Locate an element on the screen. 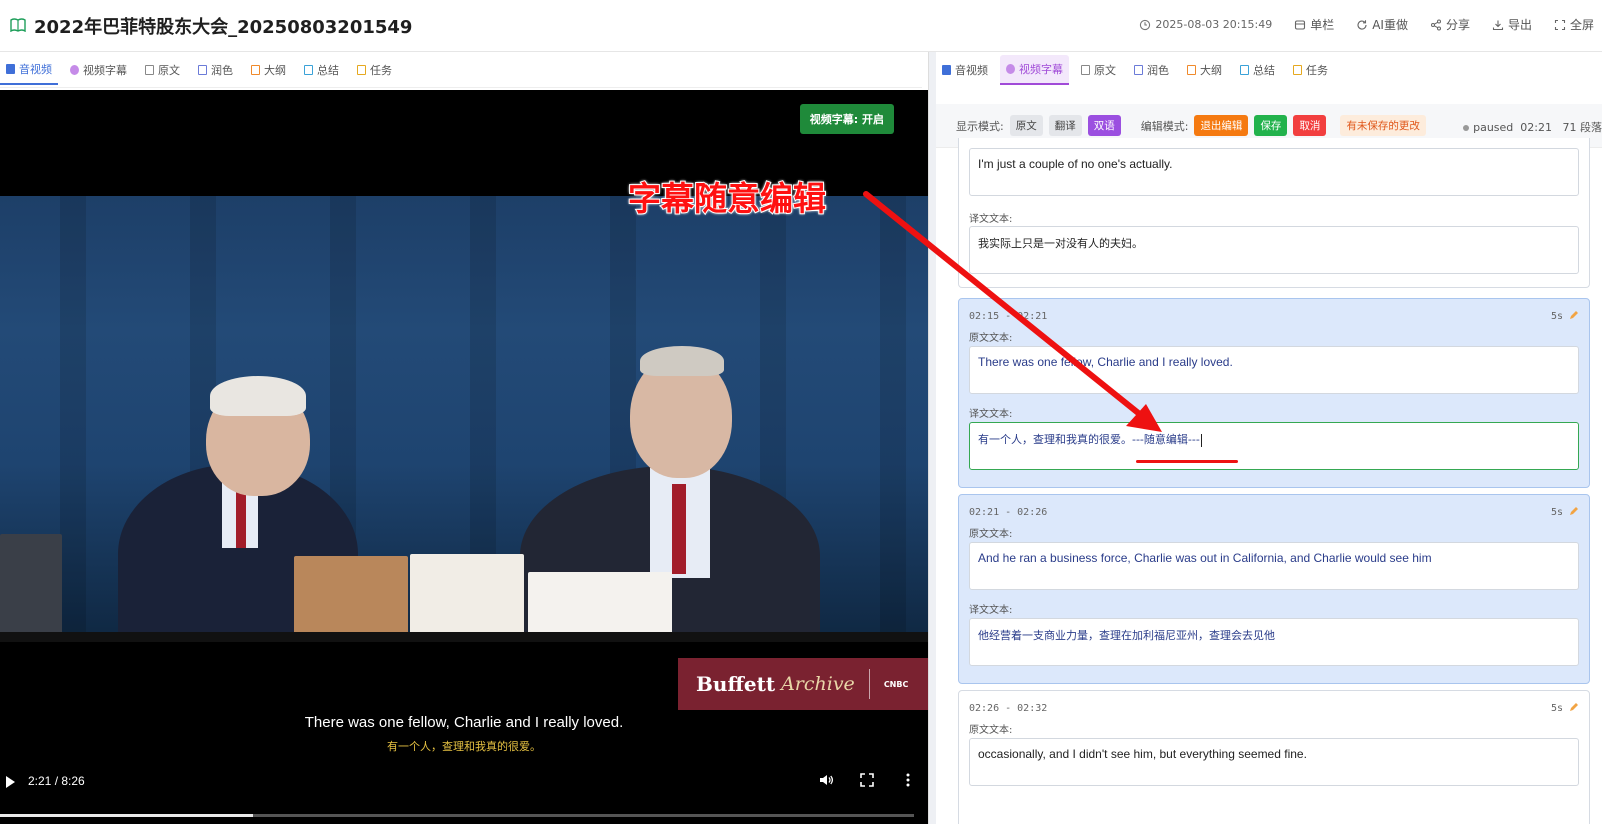 The height and width of the screenshot is (824, 1602). video-progress-bar is located at coordinates (457, 815).